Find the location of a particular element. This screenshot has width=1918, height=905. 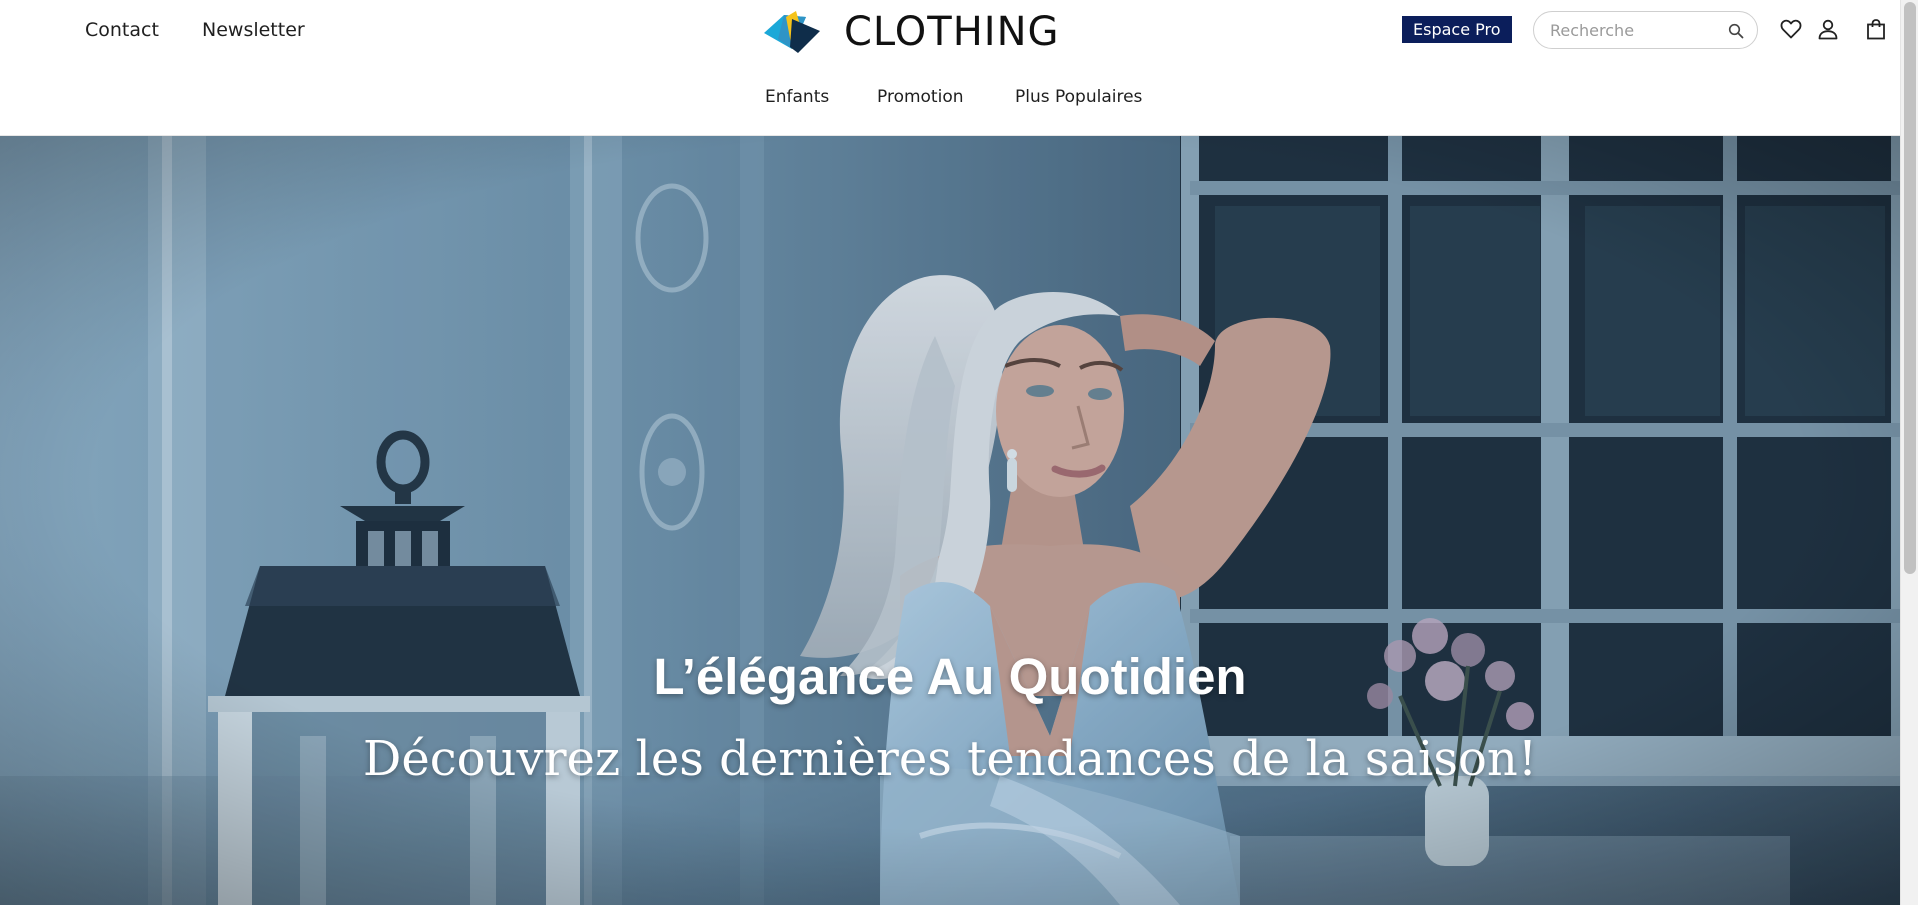

user-icon is located at coordinates (1828, 29).